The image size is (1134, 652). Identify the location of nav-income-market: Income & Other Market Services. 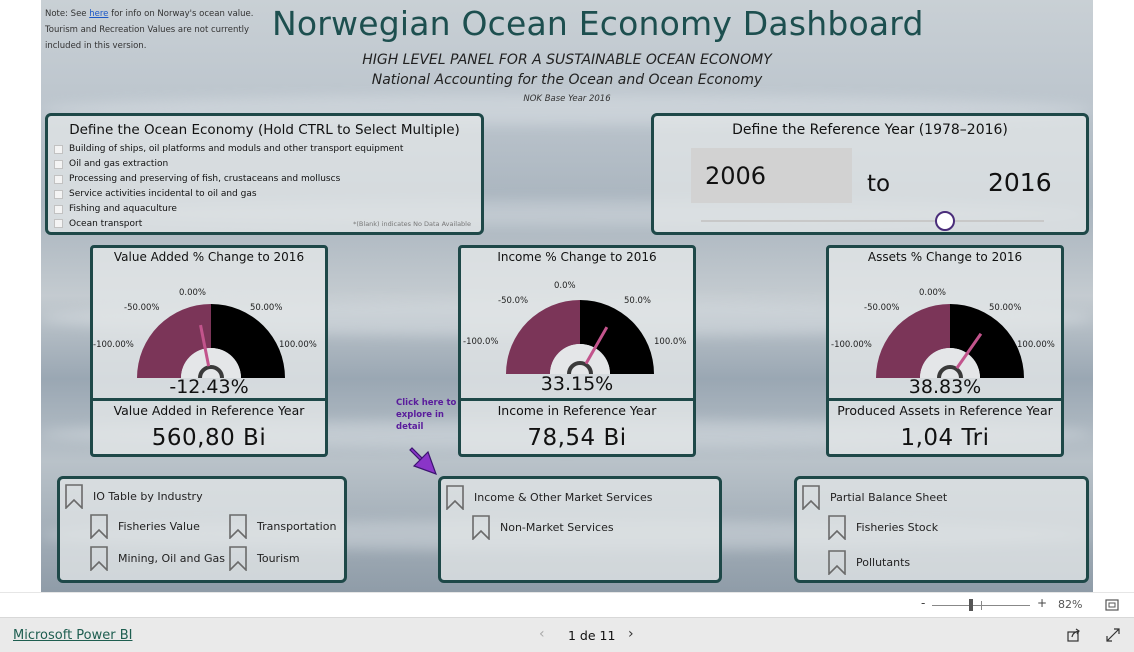
(549, 497).